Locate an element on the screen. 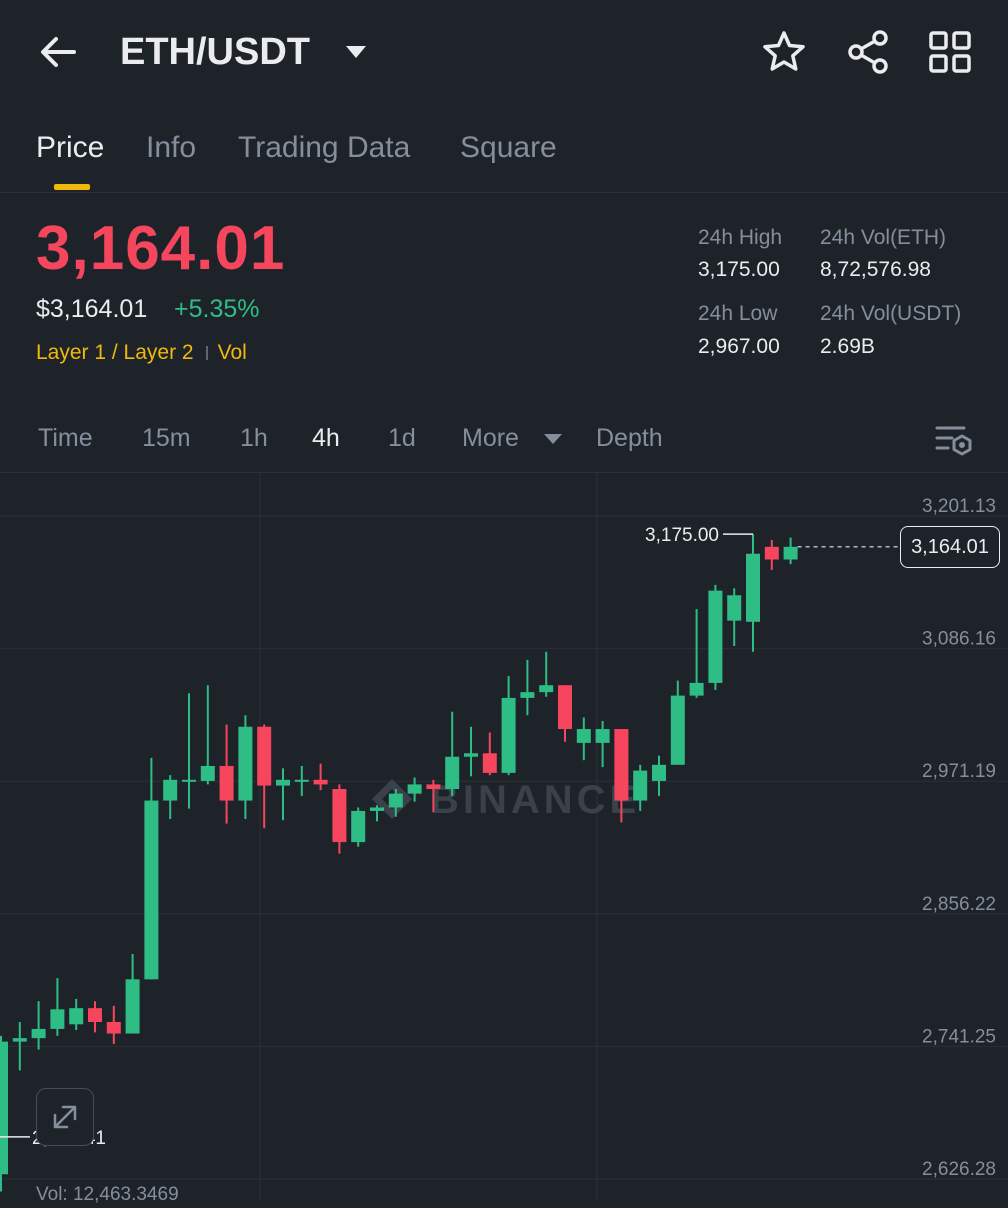  y-tick-label: 2,971.19 is located at coordinates (959, 771).